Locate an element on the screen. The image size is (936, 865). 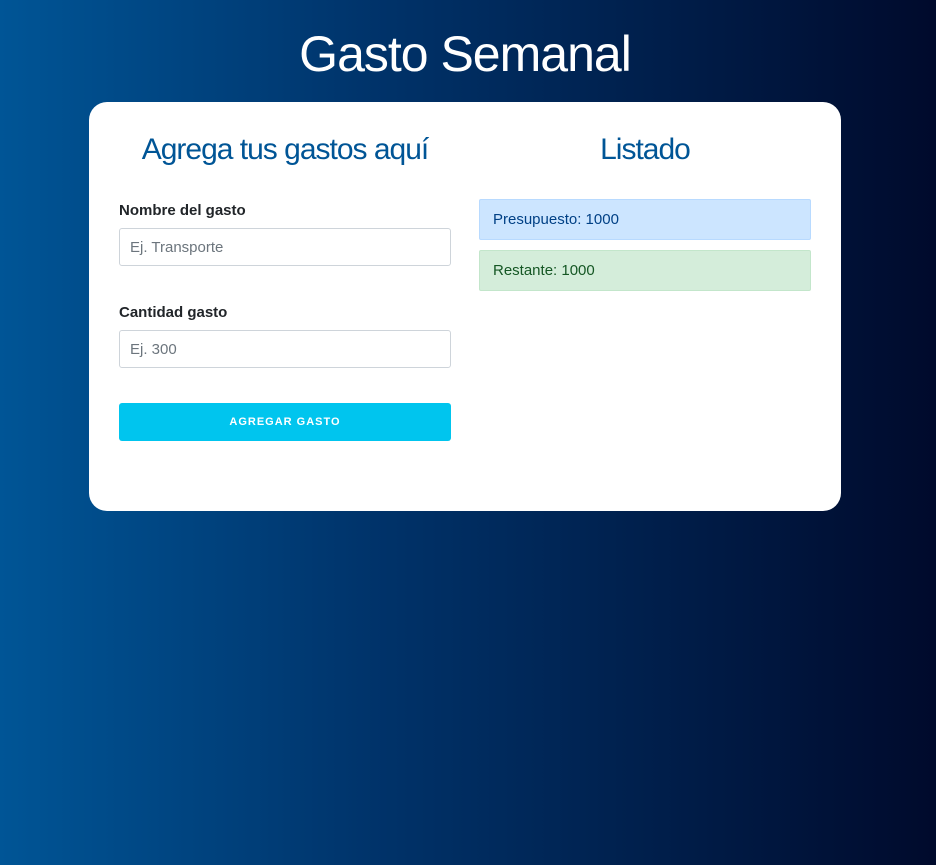
expense-amount-input is located at coordinates (285, 349).